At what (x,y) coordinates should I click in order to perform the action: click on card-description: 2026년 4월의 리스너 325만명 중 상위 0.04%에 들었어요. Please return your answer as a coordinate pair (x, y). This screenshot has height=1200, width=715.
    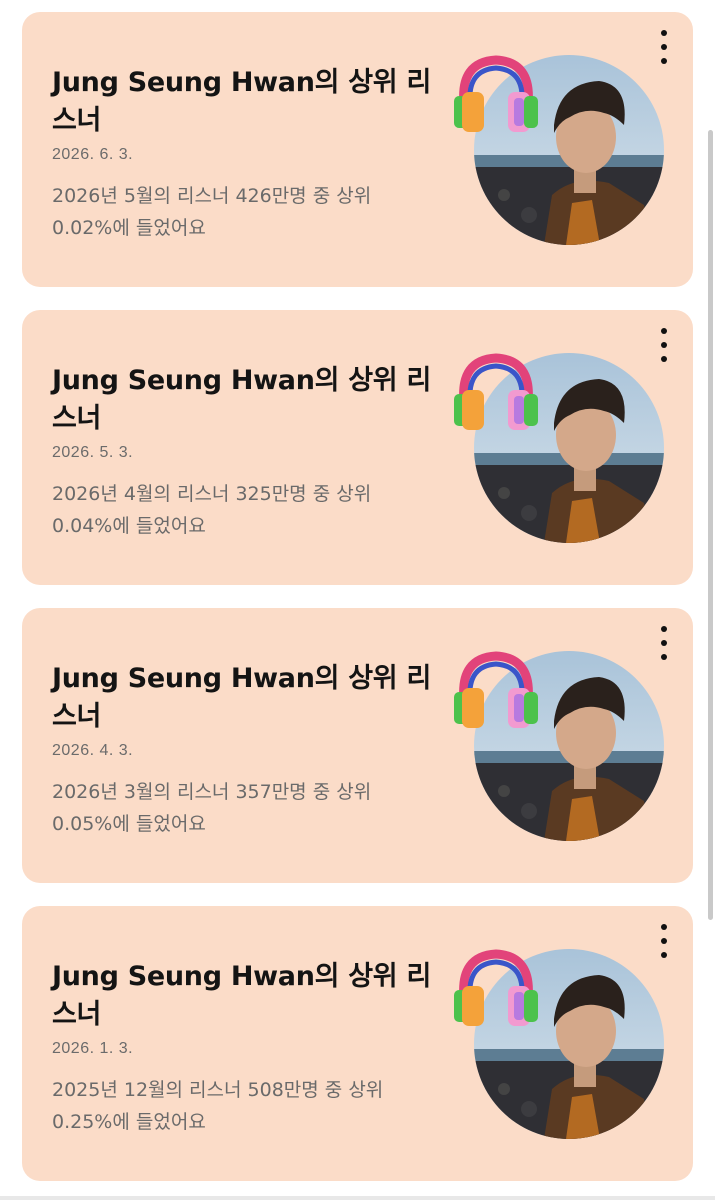
    Looking at the image, I should click on (212, 510).